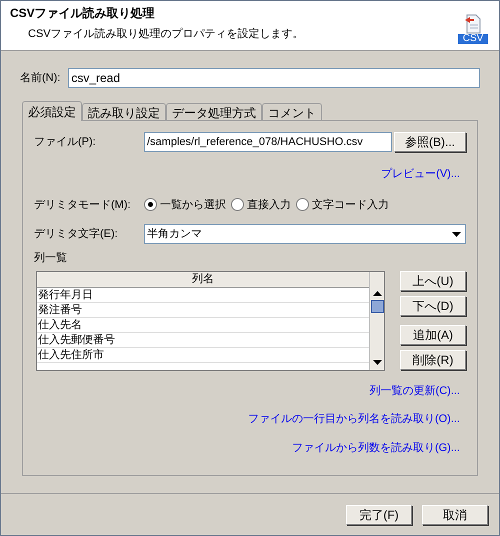 The height and width of the screenshot is (536, 500). I want to click on scrollbar, so click(376, 321).